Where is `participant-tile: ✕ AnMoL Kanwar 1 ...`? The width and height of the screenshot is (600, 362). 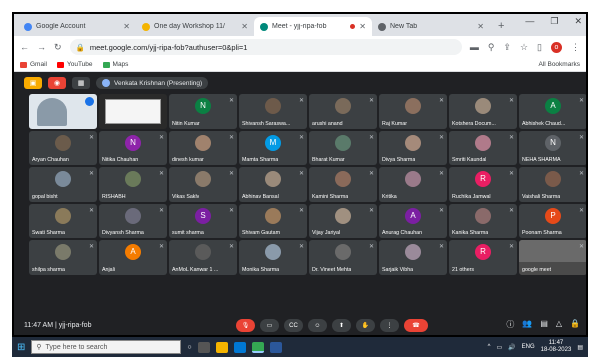 participant-tile: ✕ AnMoL Kanwar 1 ... is located at coordinates (203, 257).